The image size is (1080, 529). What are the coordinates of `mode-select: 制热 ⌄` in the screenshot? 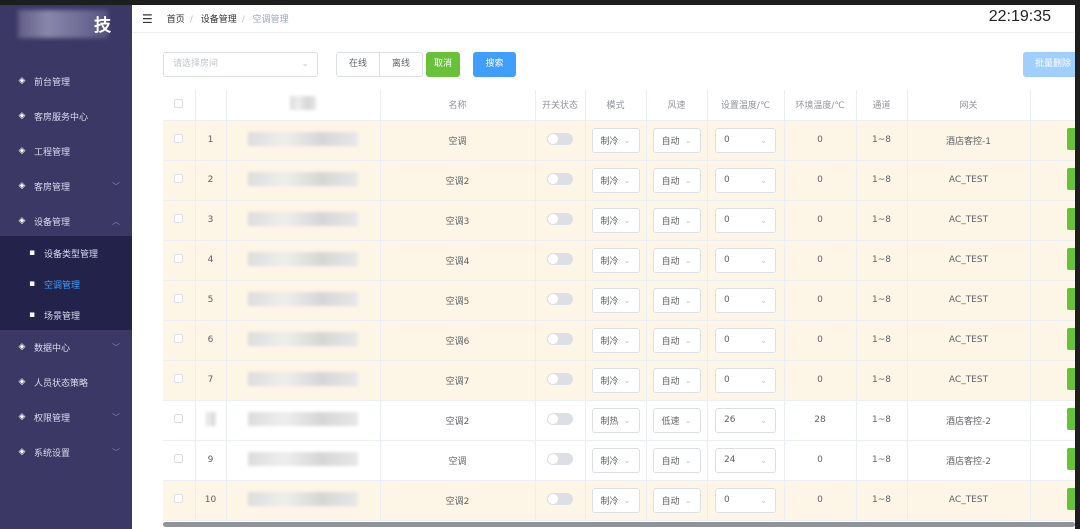 It's located at (615, 420).